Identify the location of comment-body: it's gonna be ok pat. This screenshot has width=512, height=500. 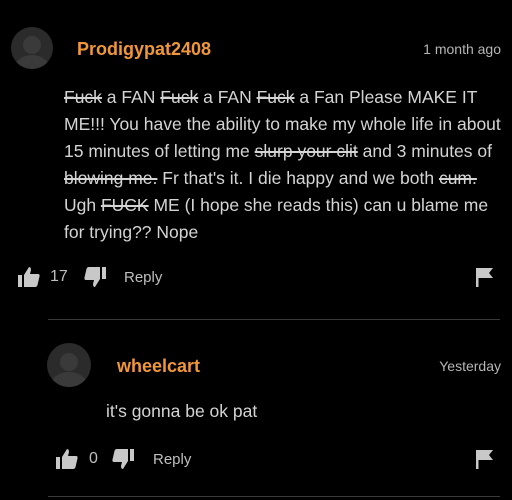
(301, 411).